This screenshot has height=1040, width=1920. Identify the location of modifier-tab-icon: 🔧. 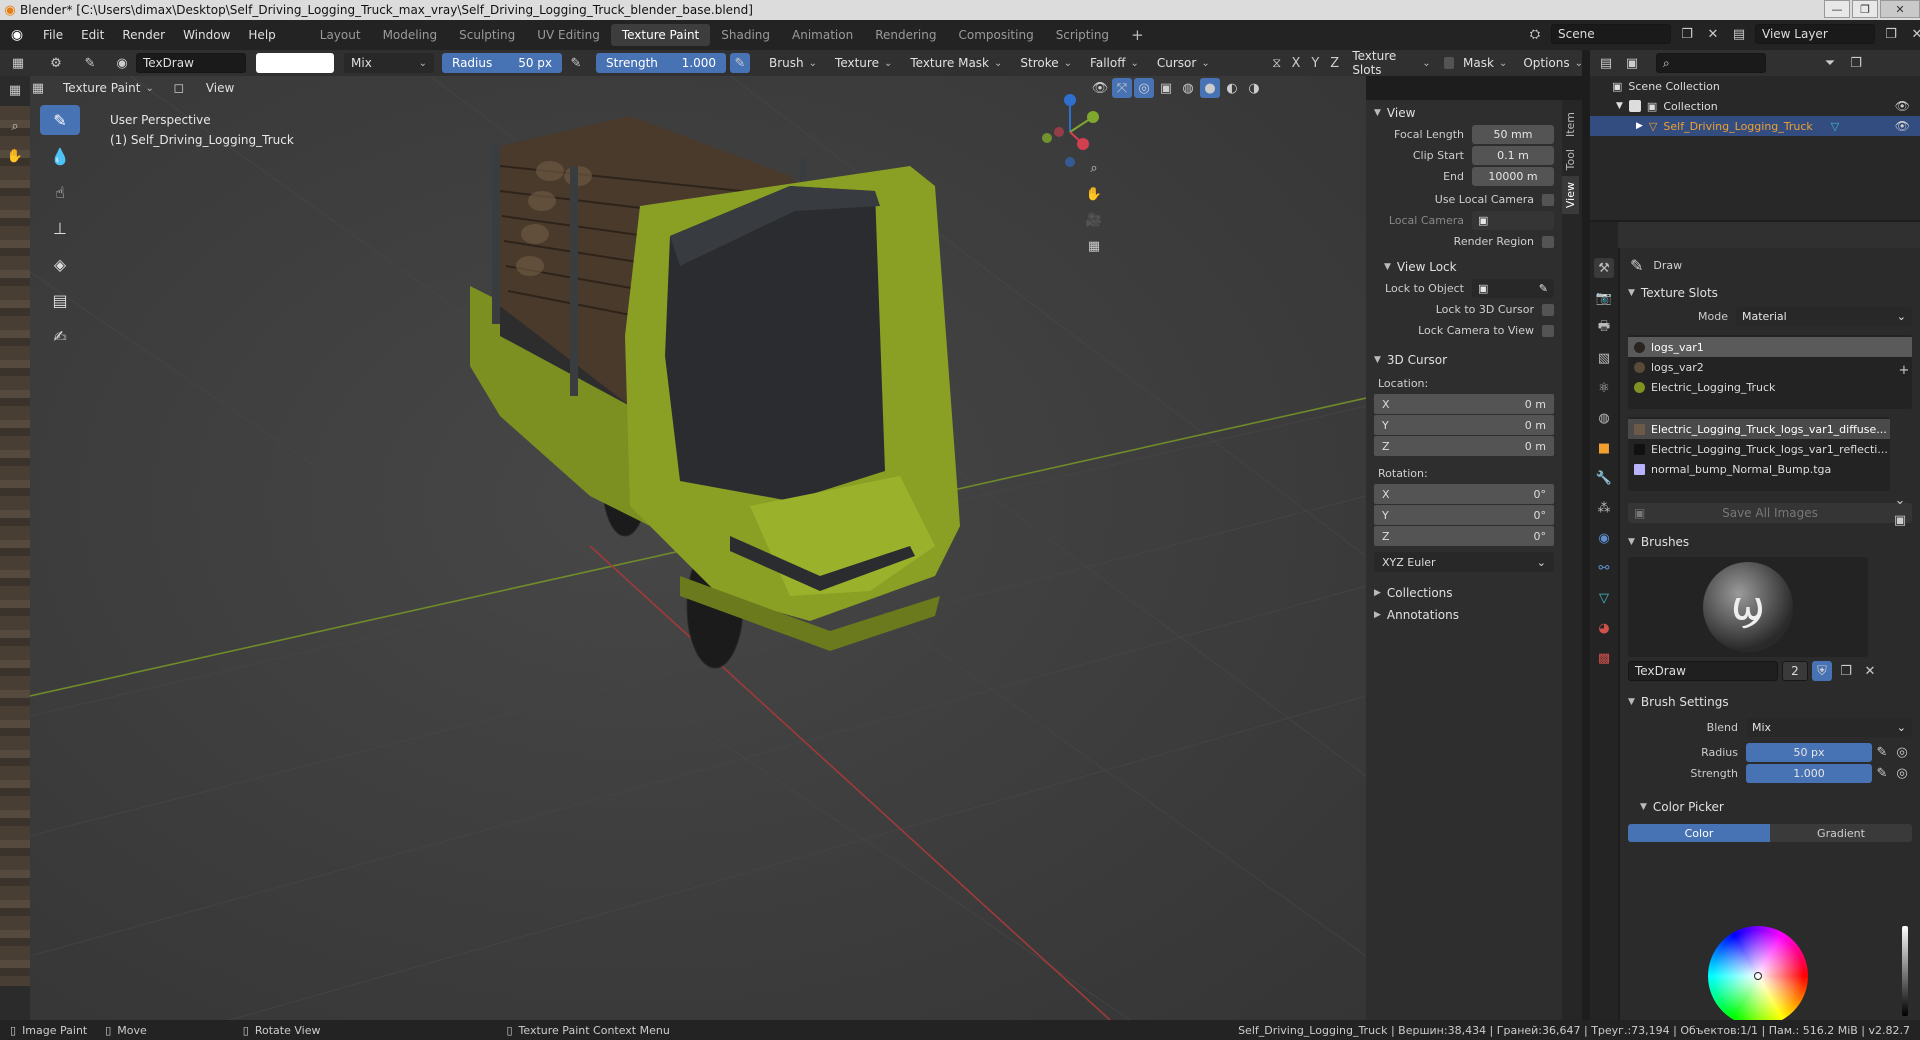
(1604, 478).